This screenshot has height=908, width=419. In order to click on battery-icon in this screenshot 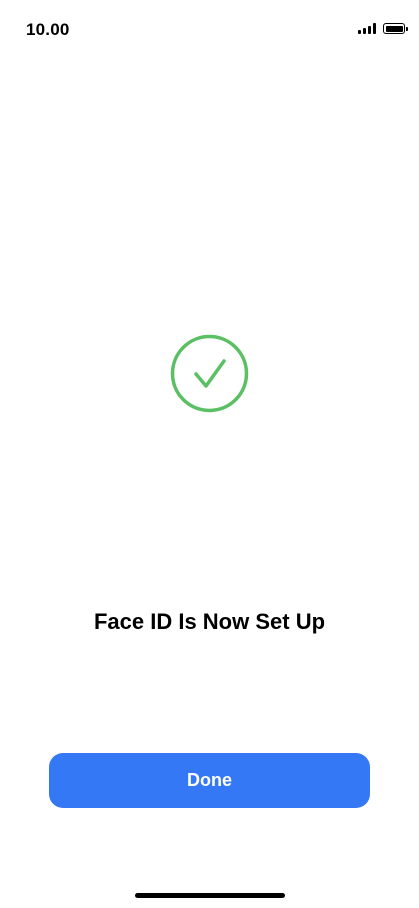, I will do `click(395, 28)`.